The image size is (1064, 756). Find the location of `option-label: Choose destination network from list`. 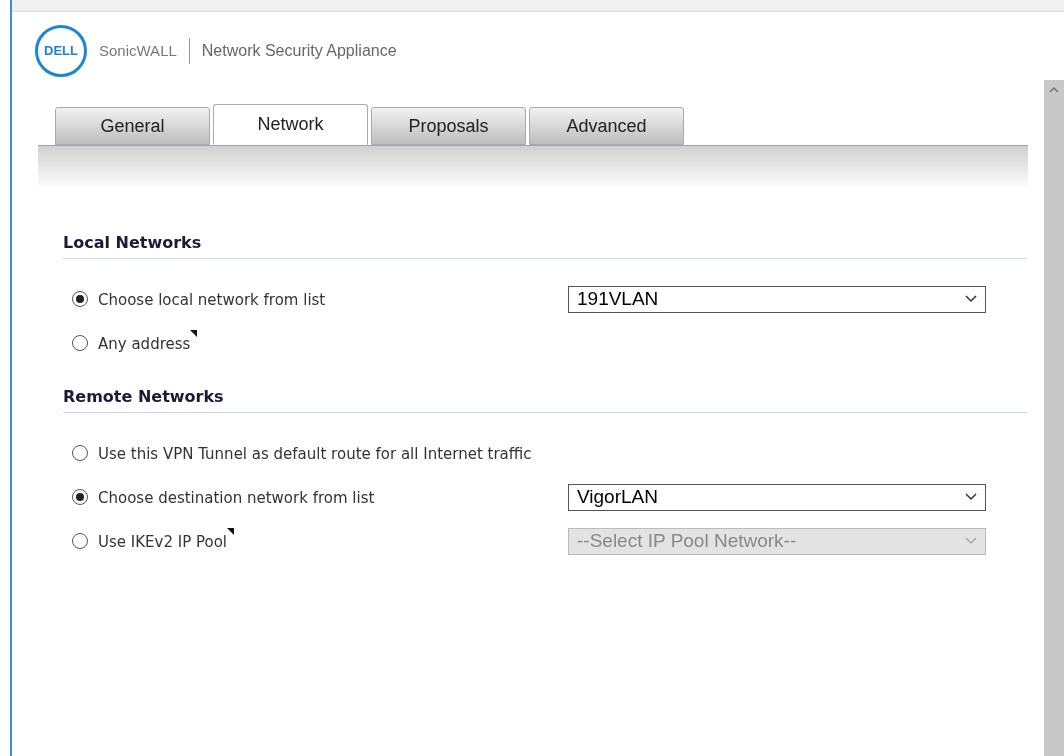

option-label: Choose destination network from list is located at coordinates (236, 499).